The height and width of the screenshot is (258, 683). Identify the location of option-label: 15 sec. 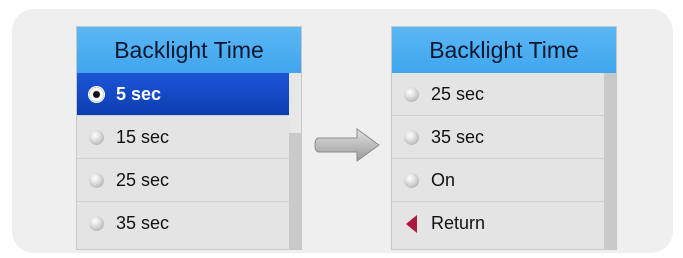
(143, 136).